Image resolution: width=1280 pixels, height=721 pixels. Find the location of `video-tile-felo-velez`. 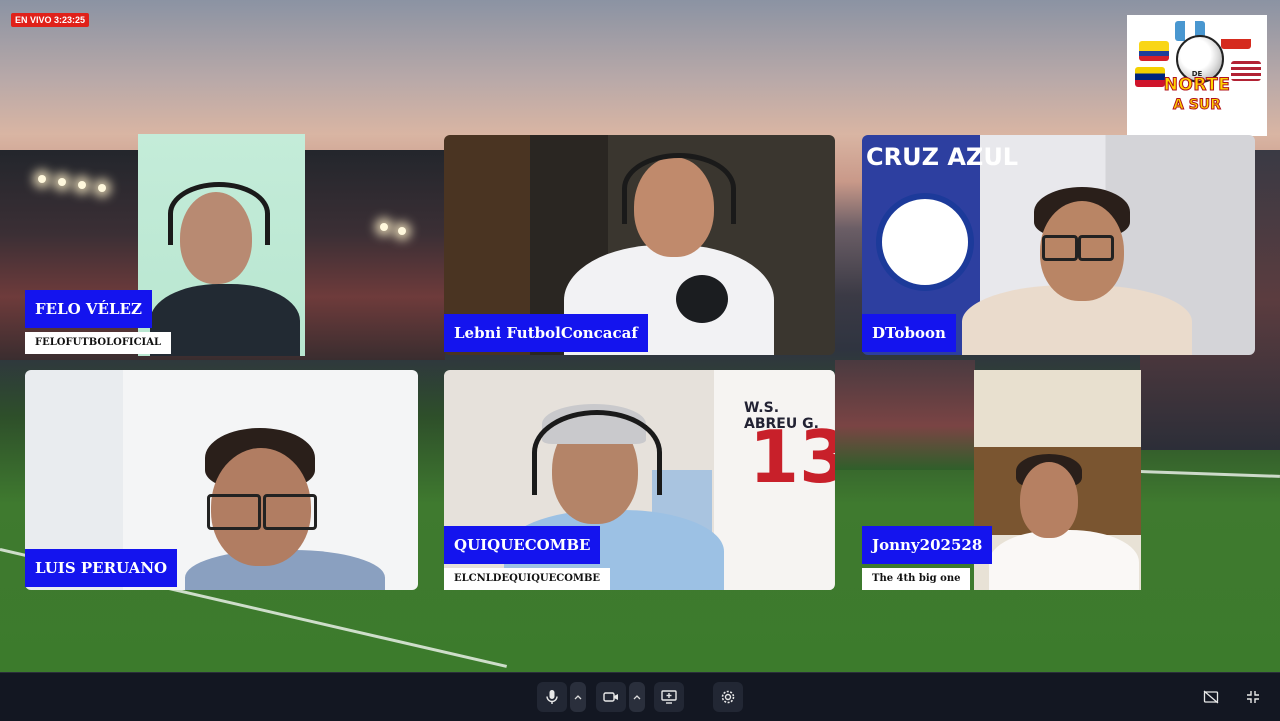

video-tile-felo-velez is located at coordinates (221, 245).